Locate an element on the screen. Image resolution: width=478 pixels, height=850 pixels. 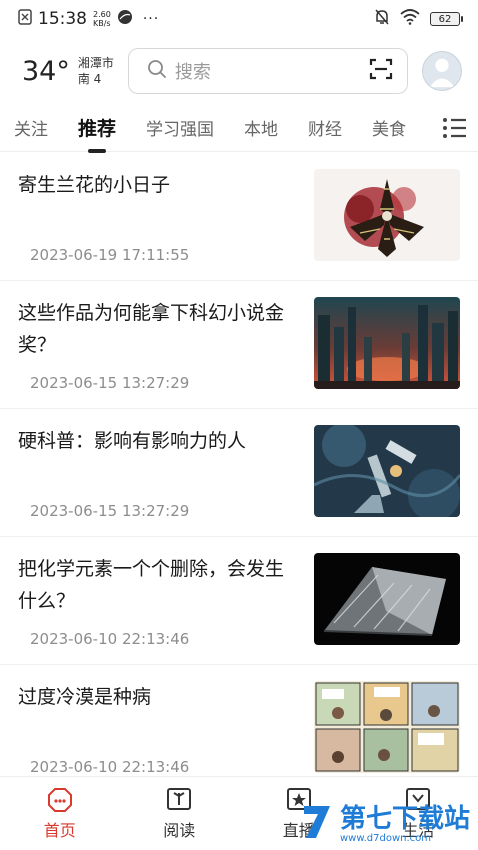
watermark-text: 第七下载站 is located at coordinates (404, 818).